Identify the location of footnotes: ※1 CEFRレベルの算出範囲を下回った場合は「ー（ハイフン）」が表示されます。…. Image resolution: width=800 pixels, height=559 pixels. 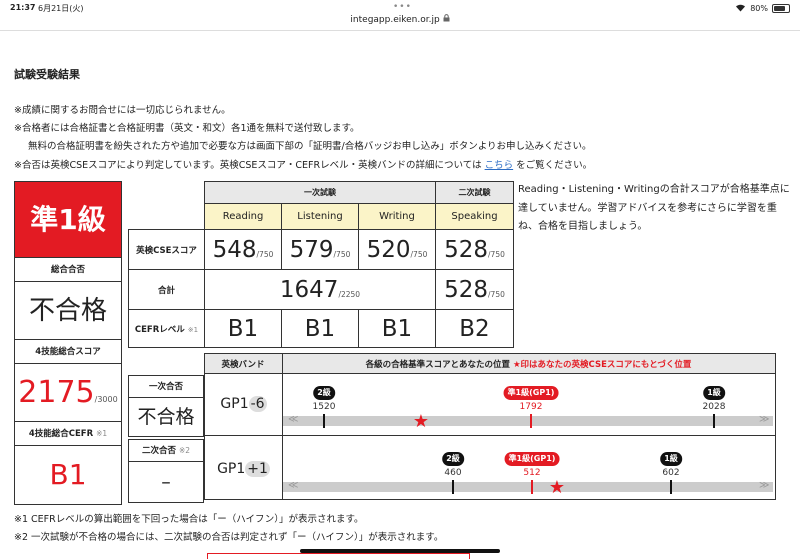
(228, 529).